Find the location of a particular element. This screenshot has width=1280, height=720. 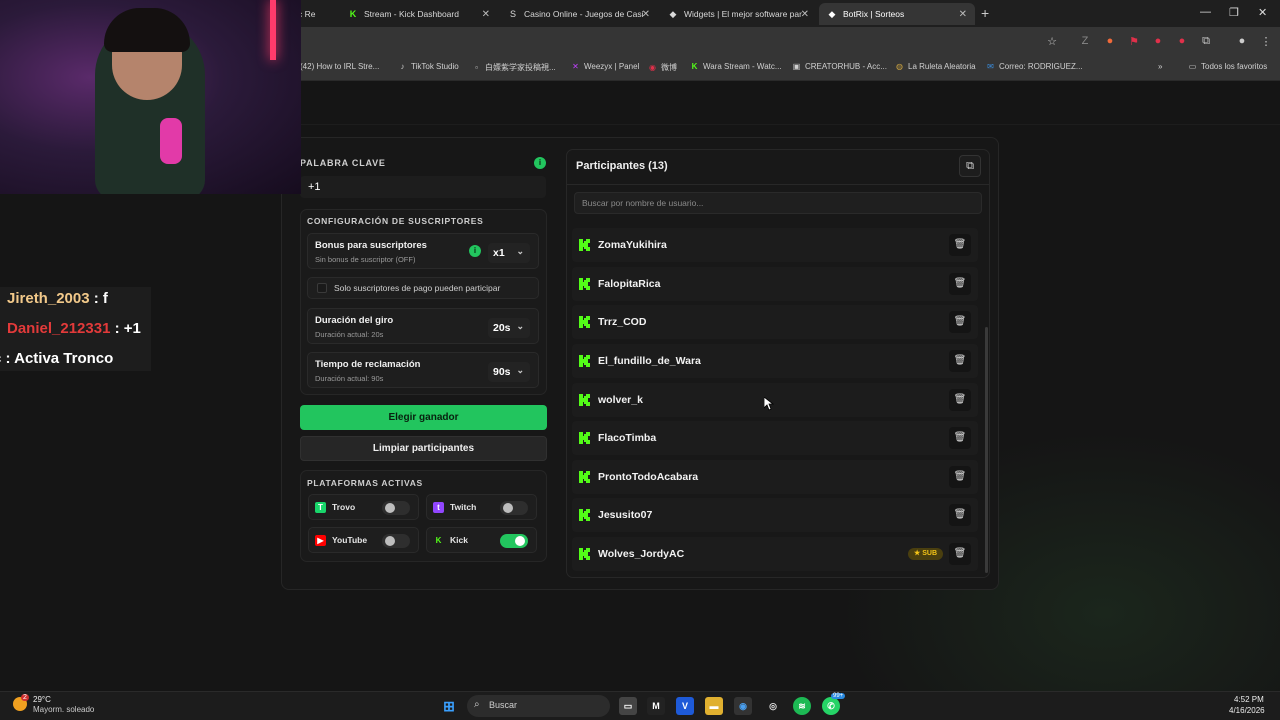

participant-row: ZomaYukihira 🗑 is located at coordinates (775, 245).